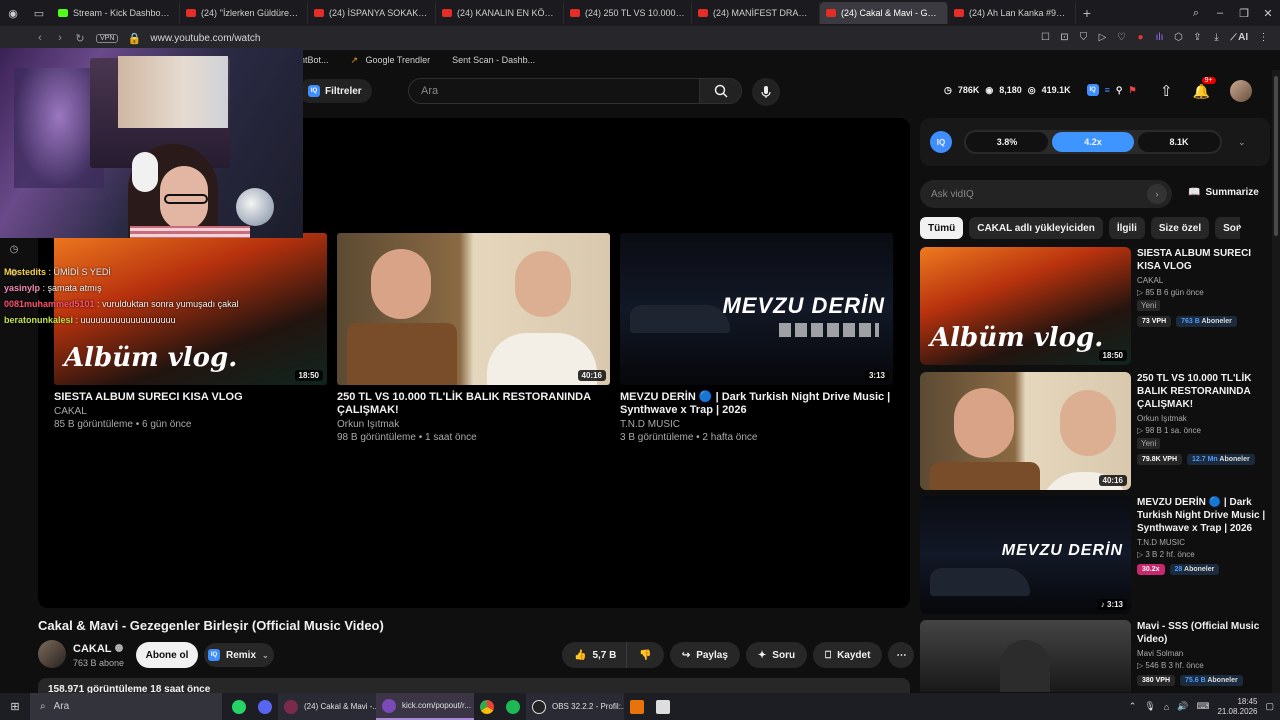 The image size is (1280, 720). Describe the element at coordinates (60, 38) in the screenshot. I see `forward-icon: ›` at that location.